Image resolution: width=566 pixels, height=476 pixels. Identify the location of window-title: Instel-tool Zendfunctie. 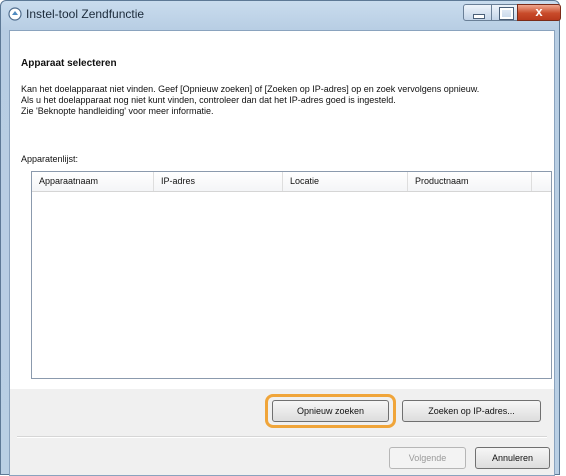
(85, 14).